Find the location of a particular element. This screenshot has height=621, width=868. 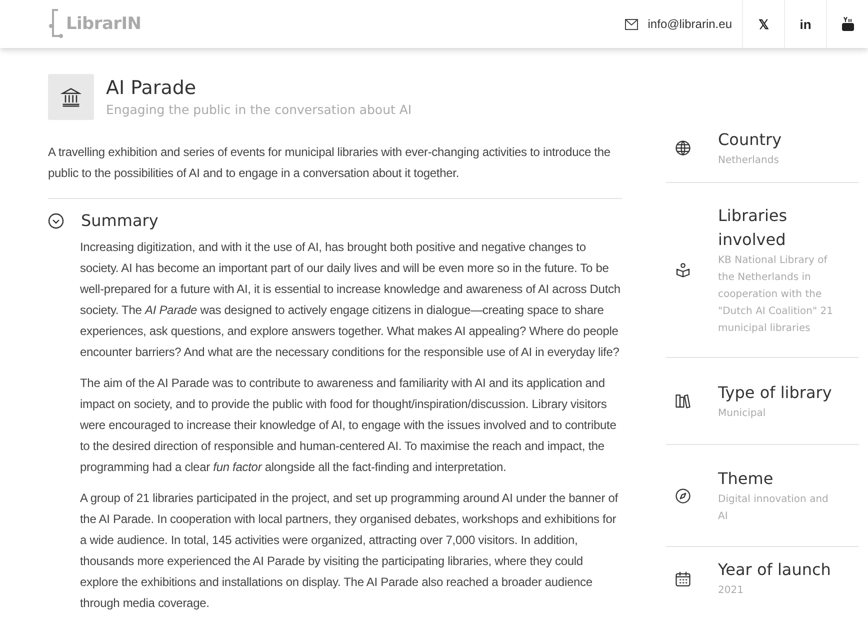

logo-icon is located at coordinates (56, 24).